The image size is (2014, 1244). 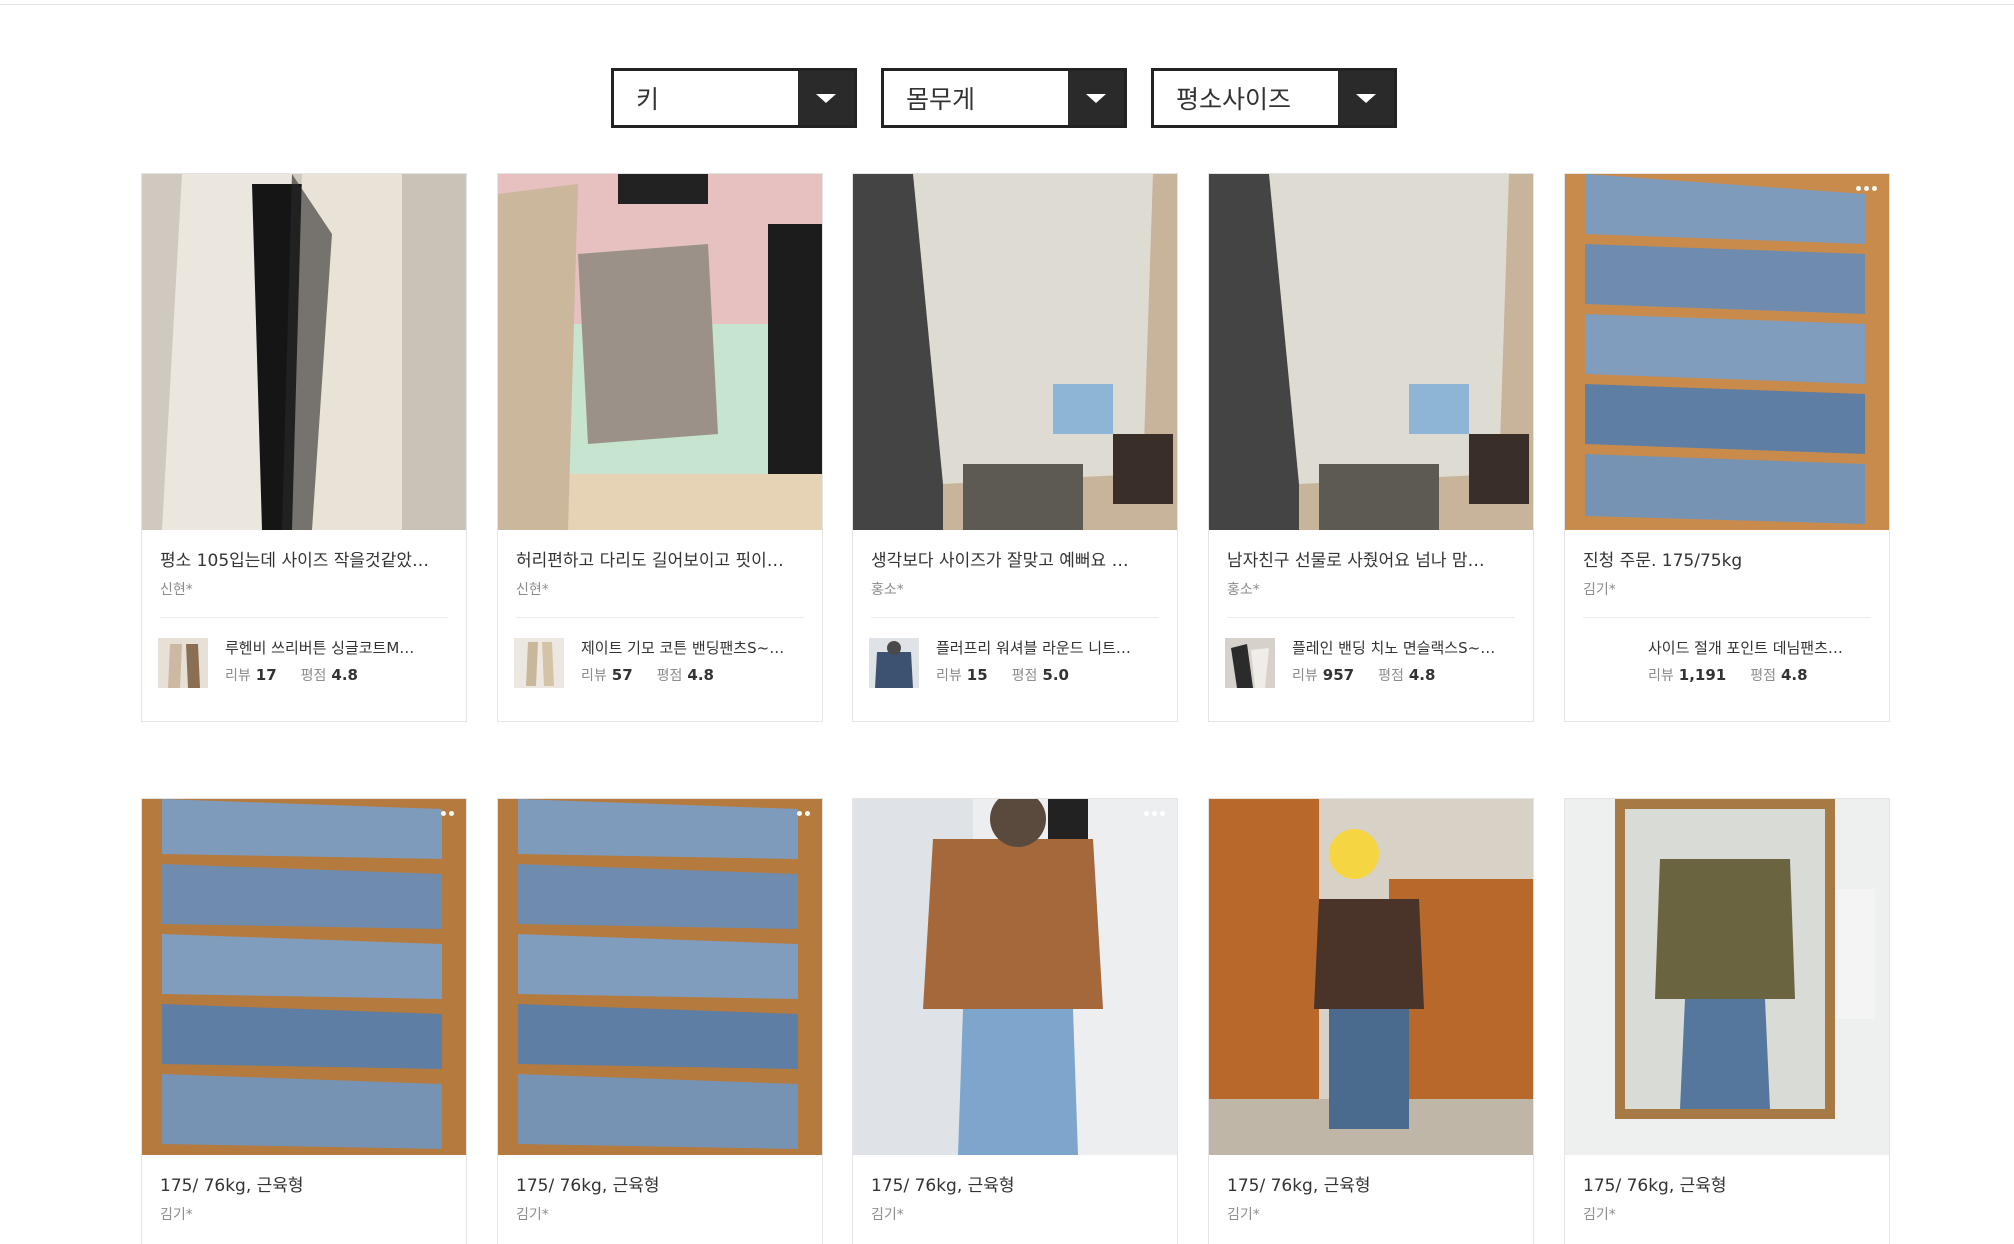 What do you see at coordinates (303, 663) in the screenshot?
I see `product-link: 루헨비 쓰리버튼 싱글코트M… 리뷰 17 평점 4.8` at bounding box center [303, 663].